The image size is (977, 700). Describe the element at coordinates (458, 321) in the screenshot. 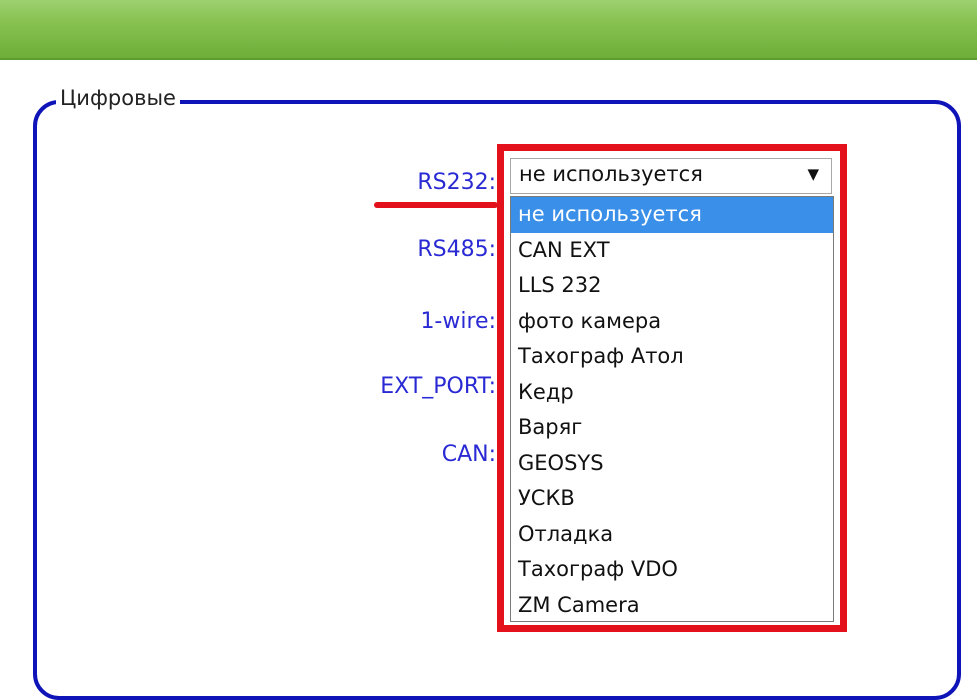

I see `label-1wire: 1-wire:` at that location.